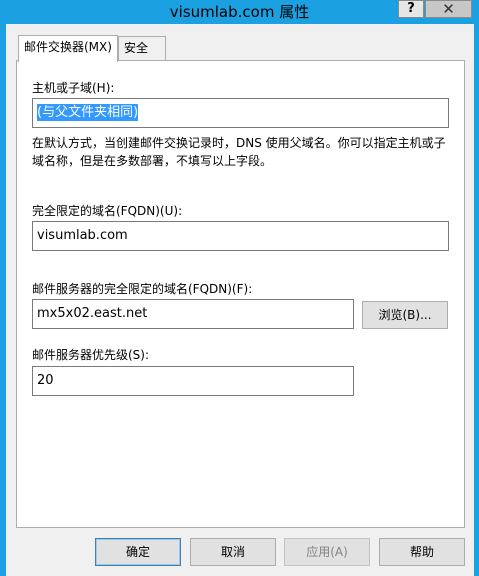 Image resolution: width=479 pixels, height=576 pixels. What do you see at coordinates (327, 552) in the screenshot?
I see `apply-button: 应用(A)` at bounding box center [327, 552].